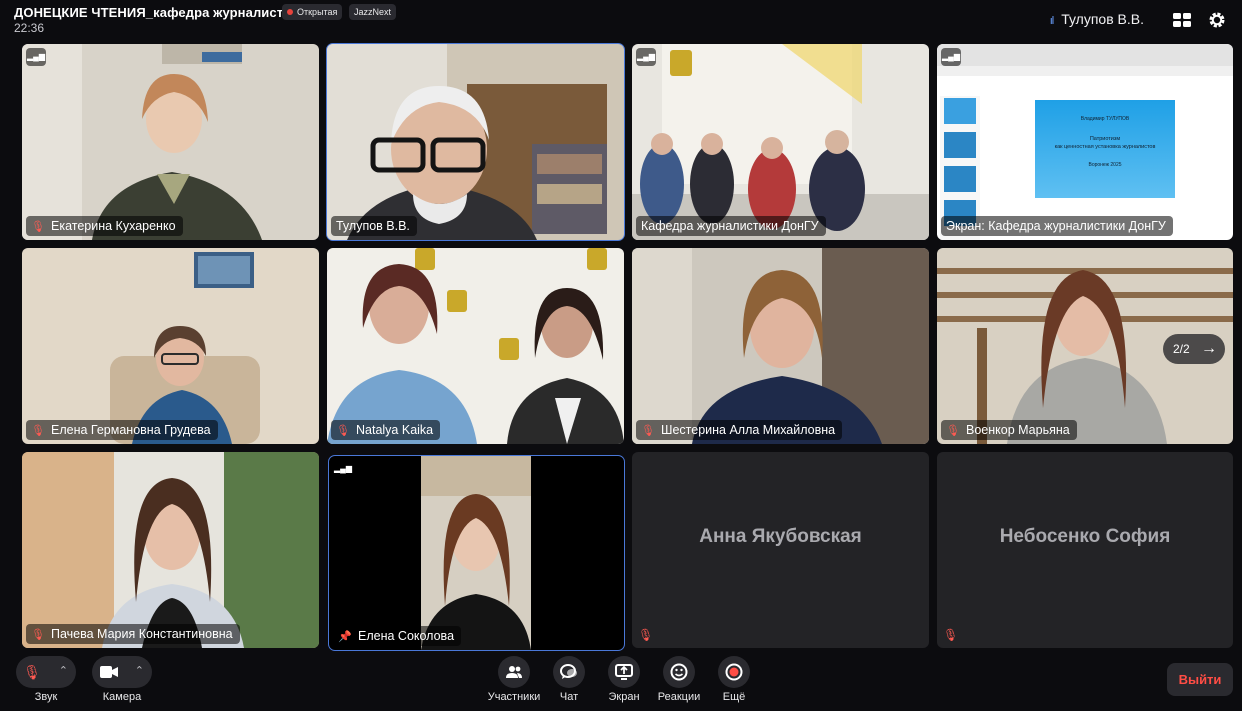 The height and width of the screenshot is (711, 1242). Describe the element at coordinates (748, 430) in the screenshot. I see `participant-name: Шестерина Алла Михайловна` at that location.